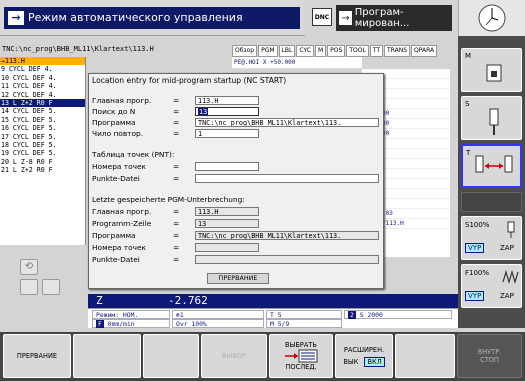  What do you see at coordinates (491, 286) in the screenshot?
I see `feed-override: F100% VYP ZAP` at bounding box center [491, 286].